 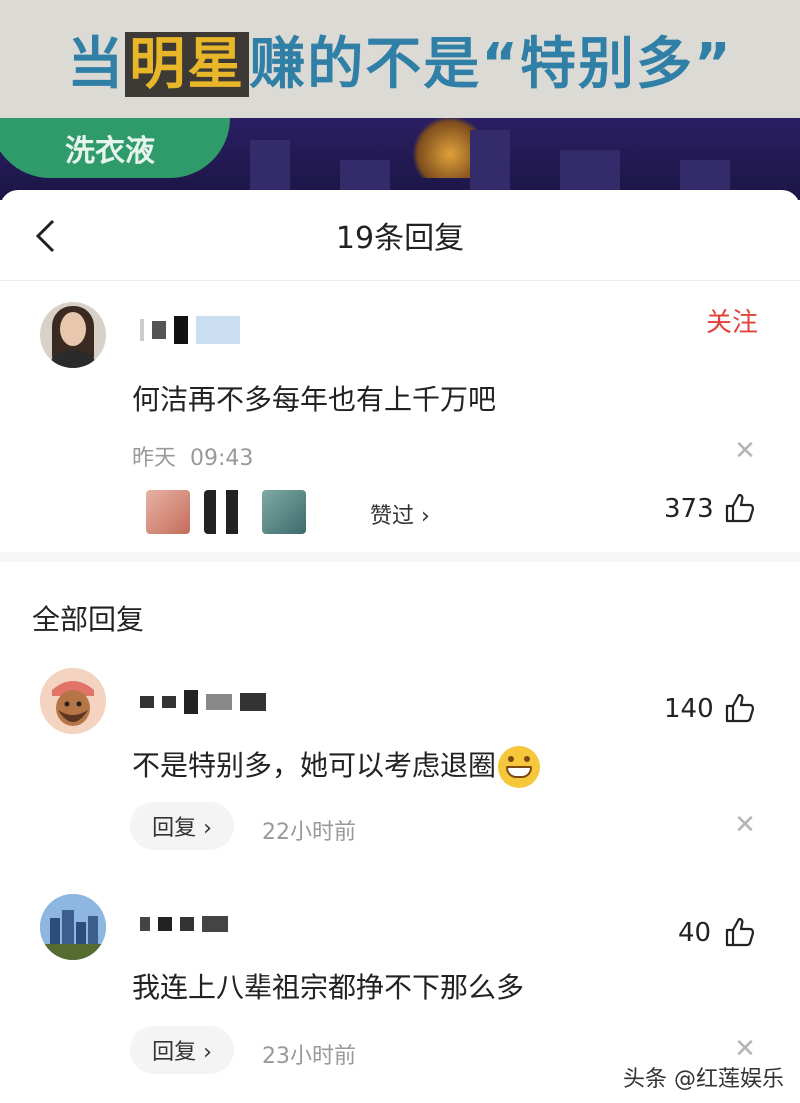 I want to click on reply-text: 不是特别多，她可以考虑退圈, so click(x=336, y=766).